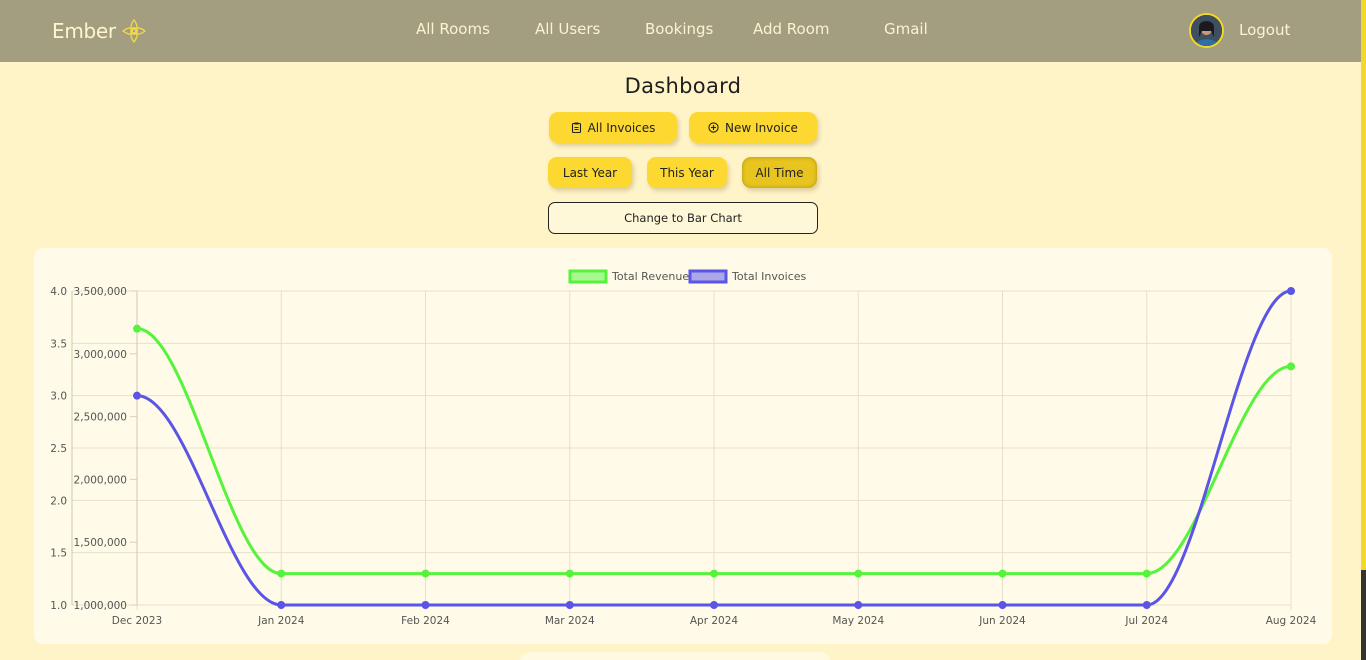 The height and width of the screenshot is (660, 1366). What do you see at coordinates (1363, 615) in the screenshot?
I see `scrollbar-thumb` at bounding box center [1363, 615].